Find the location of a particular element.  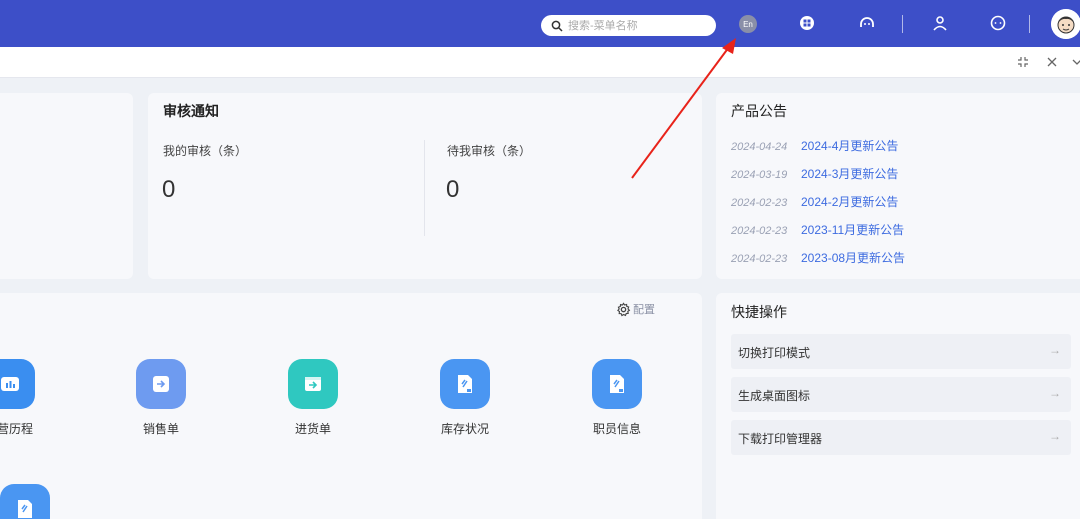

shortcut-item-partial is located at coordinates (27, 501).